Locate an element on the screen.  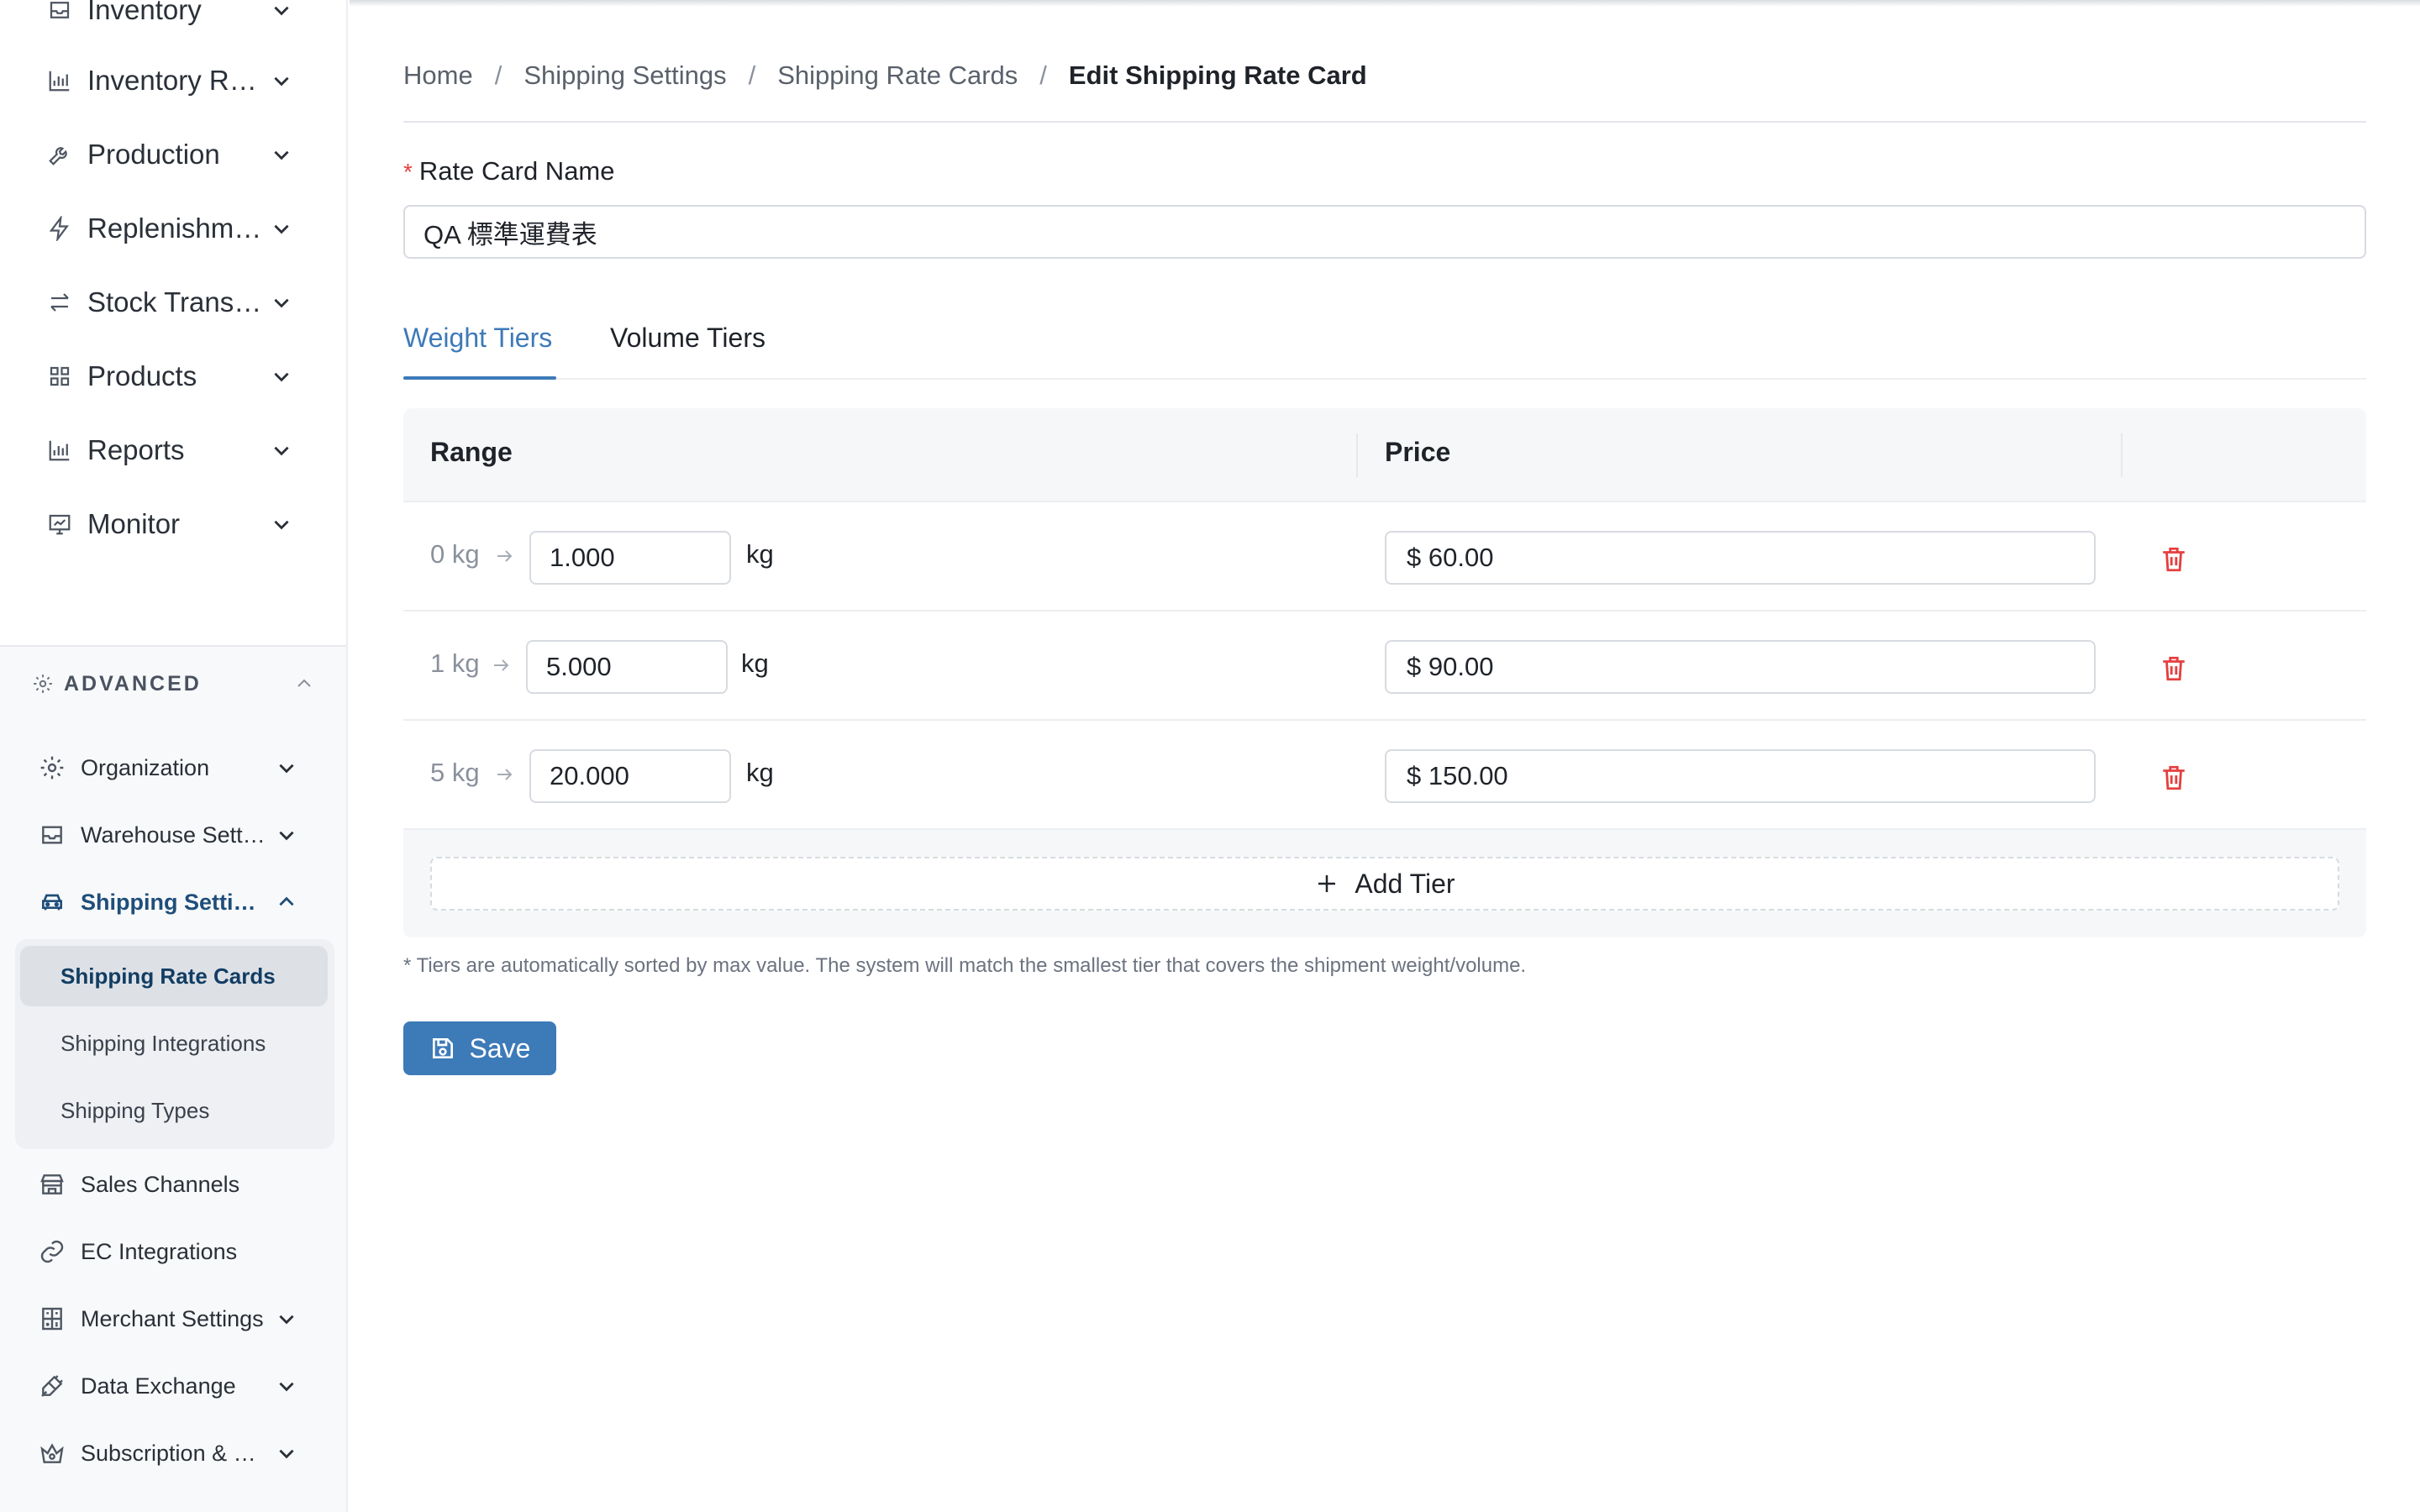
monitor-chart-icon is located at coordinates (60, 524).